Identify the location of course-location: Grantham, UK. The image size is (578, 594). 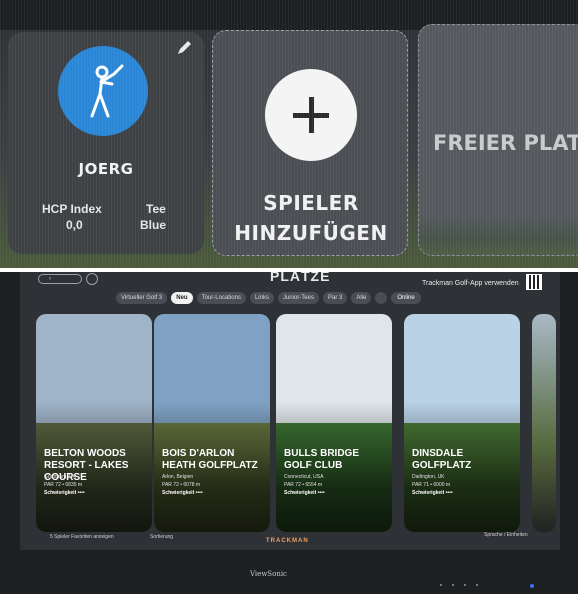
(60, 477).